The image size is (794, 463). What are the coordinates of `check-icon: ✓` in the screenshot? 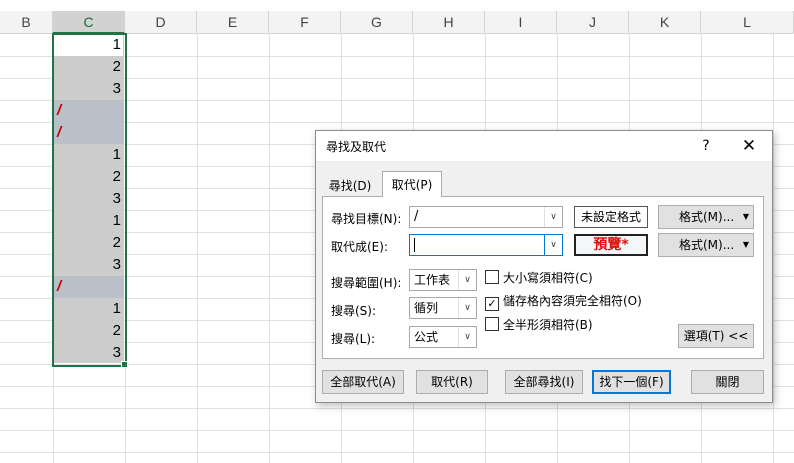 It's located at (492, 304).